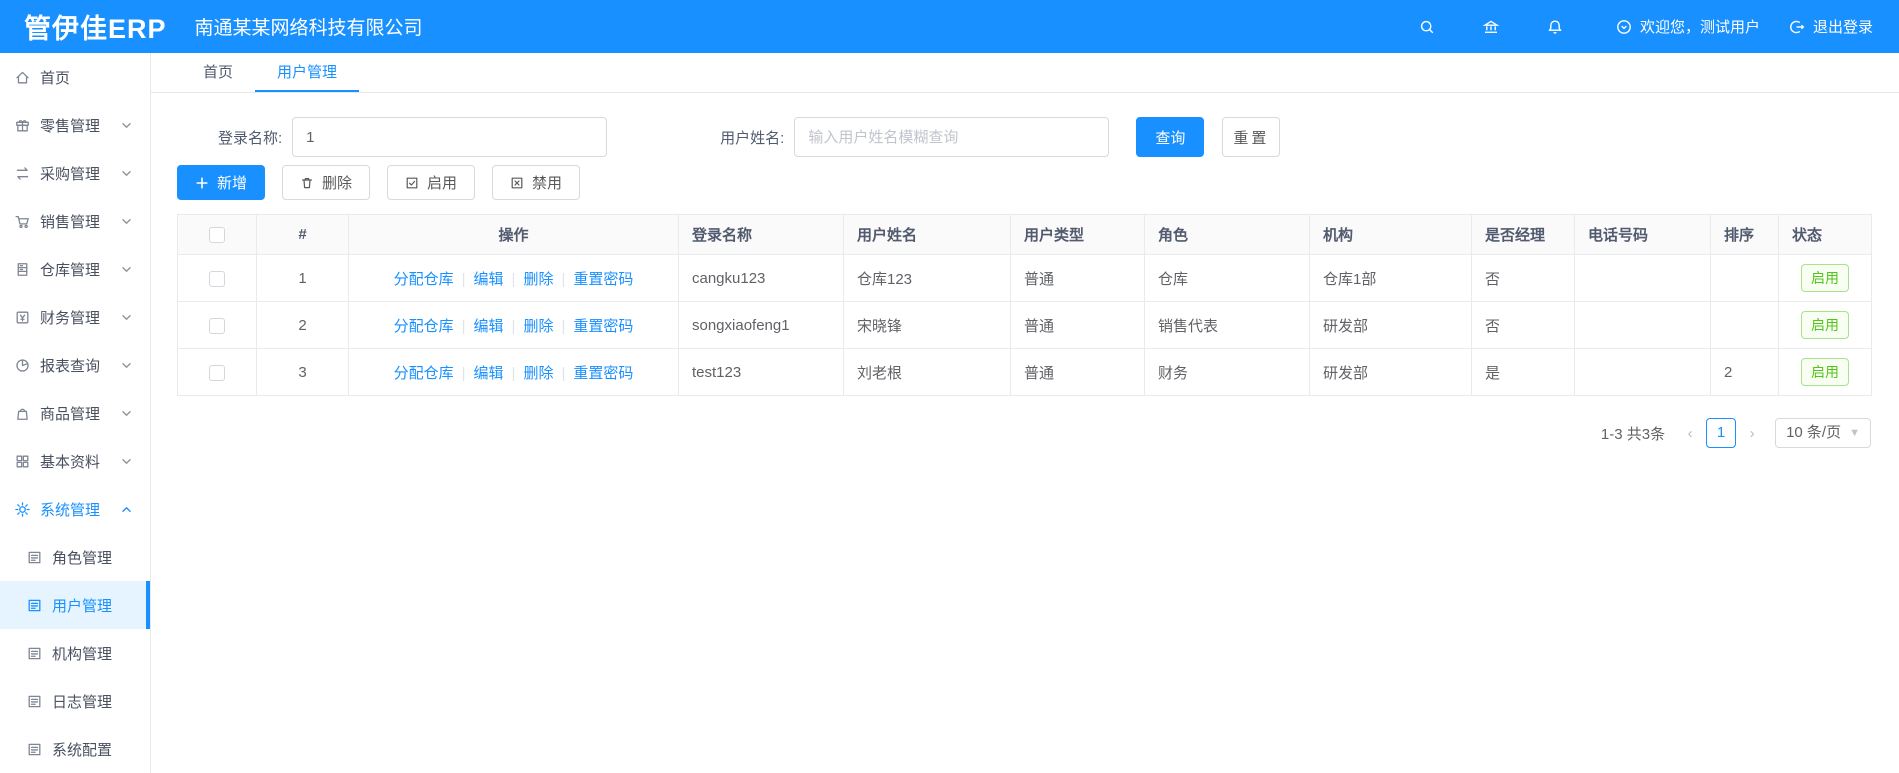 The width and height of the screenshot is (1899, 773). Describe the element at coordinates (82, 750) in the screenshot. I see `sidebar-subitem-label: 系统配置` at that location.